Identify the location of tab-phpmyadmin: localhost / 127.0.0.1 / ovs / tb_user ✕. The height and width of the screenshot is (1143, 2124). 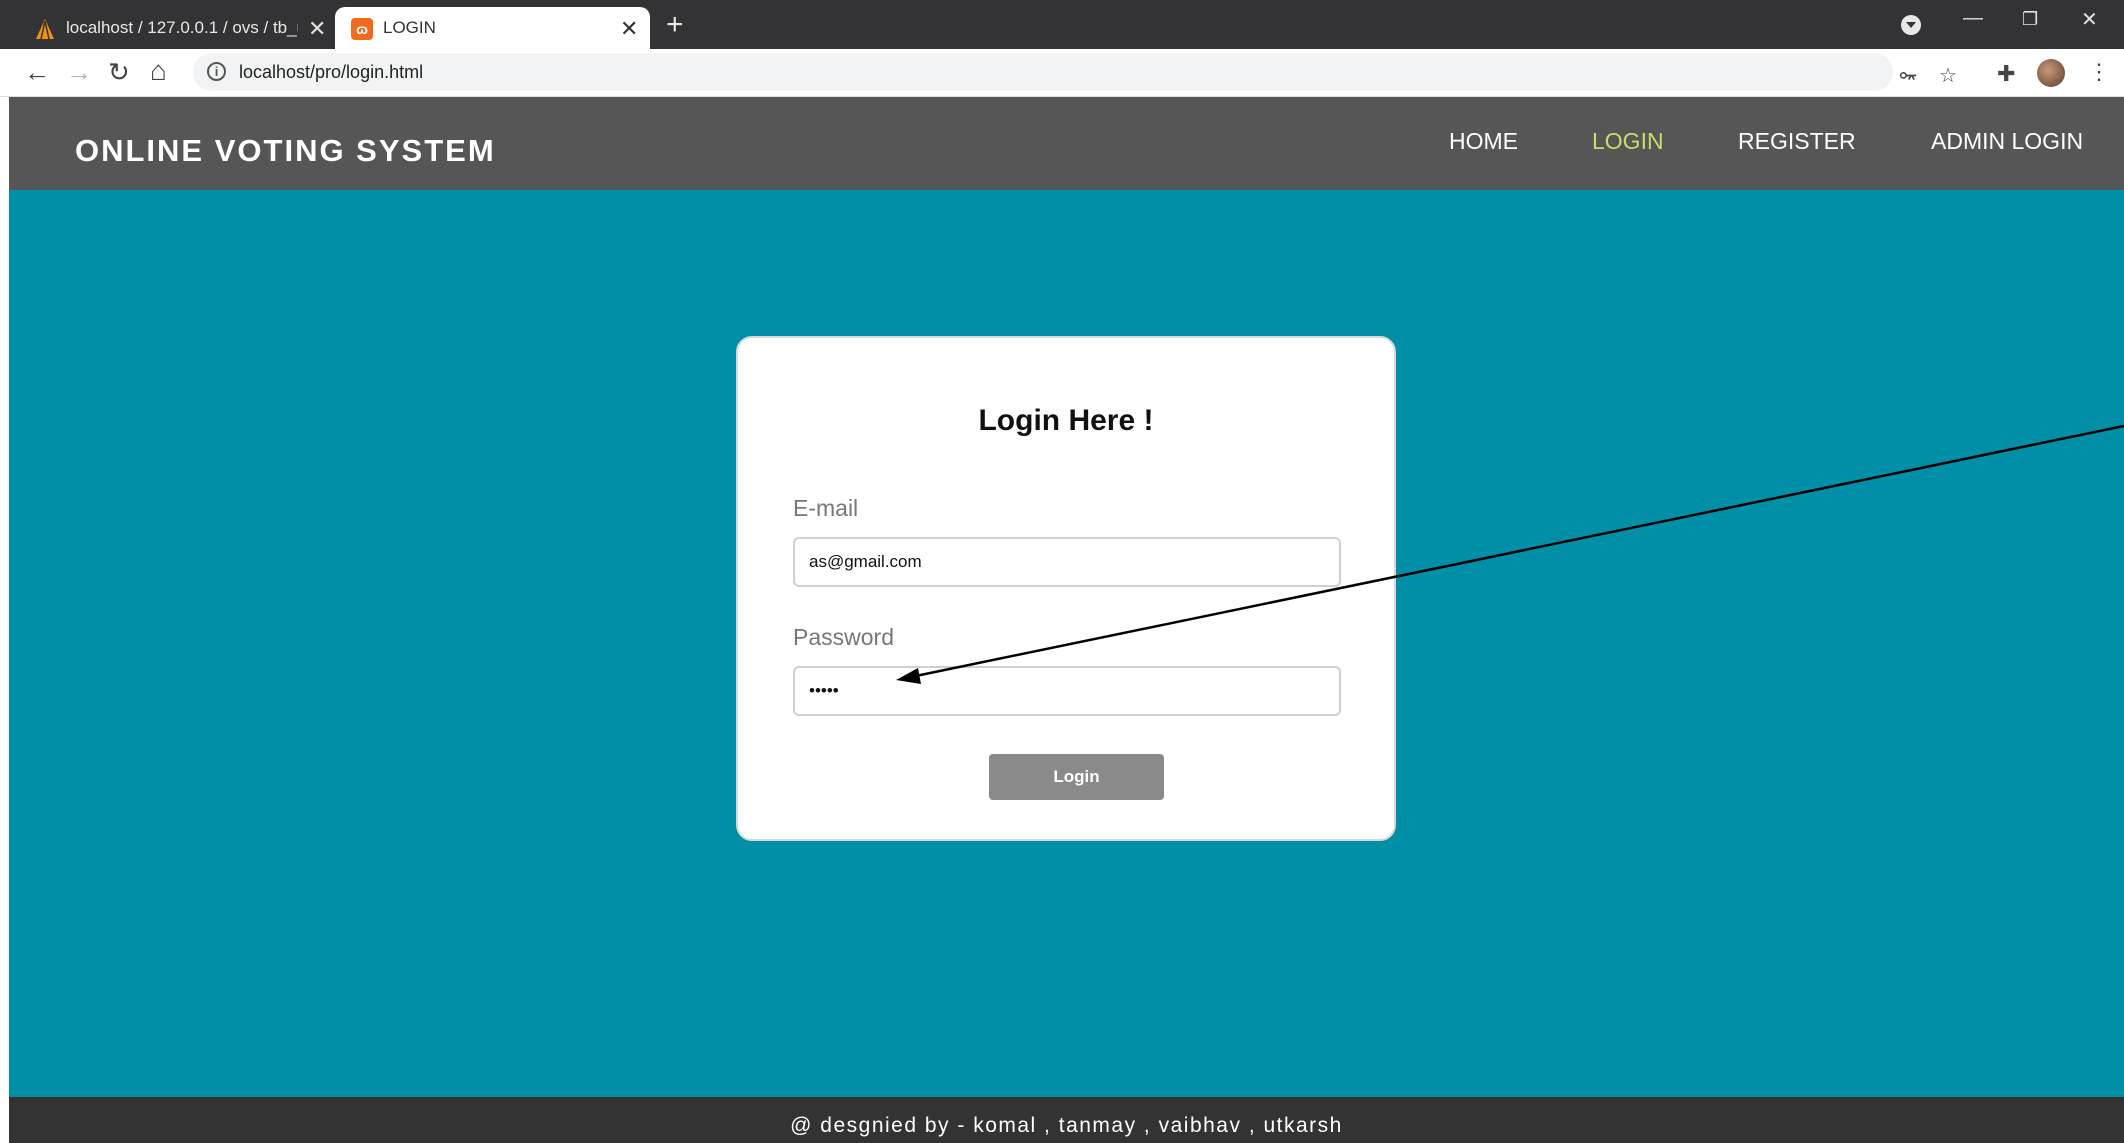
(176, 28).